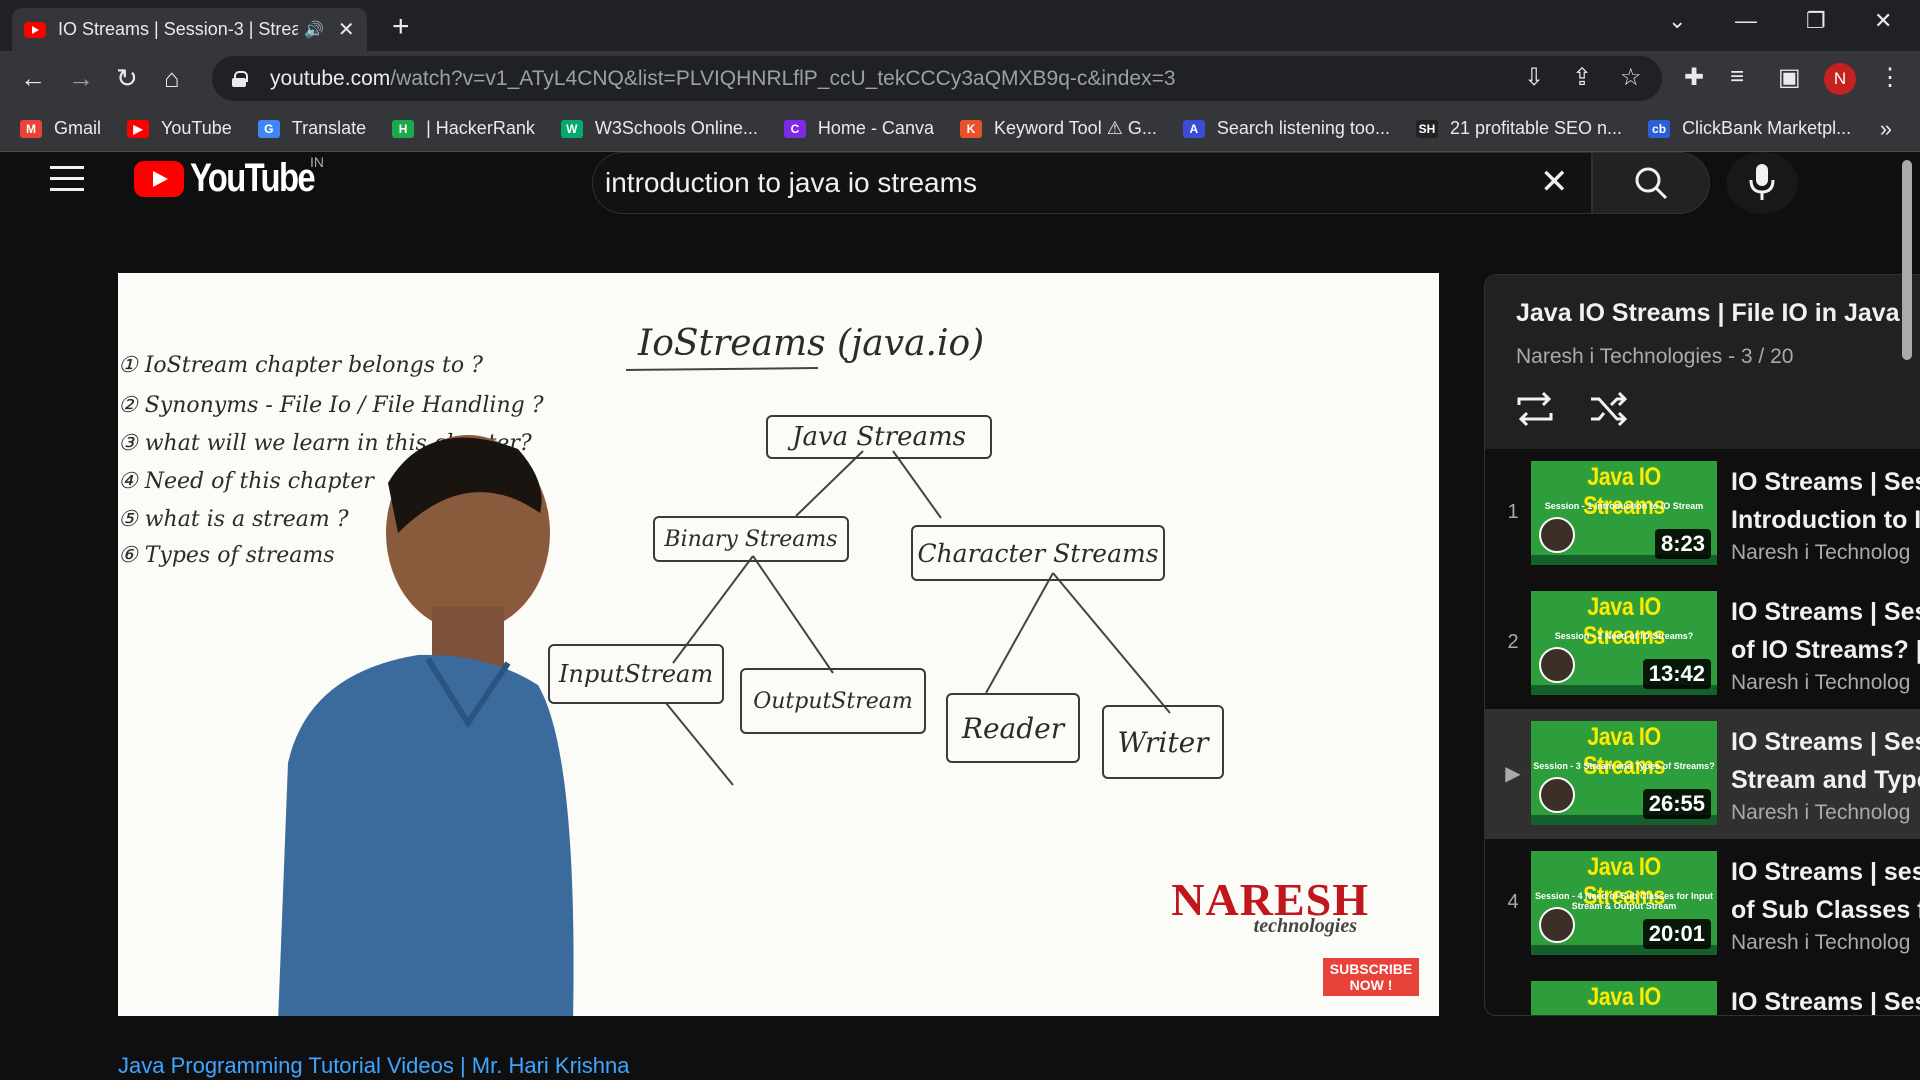 Image resolution: width=1920 pixels, height=1080 pixels. Describe the element at coordinates (330, 78) in the screenshot. I see `url-host: youtube.com` at that location.